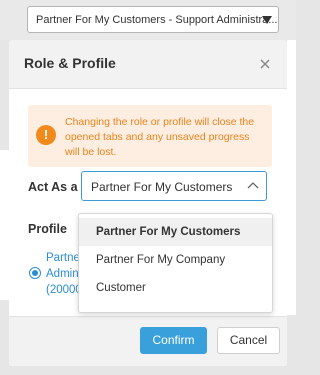 Image resolution: width=320 pixels, height=375 pixels. What do you see at coordinates (267, 20) in the screenshot?
I see `caret-down-icon` at bounding box center [267, 20].